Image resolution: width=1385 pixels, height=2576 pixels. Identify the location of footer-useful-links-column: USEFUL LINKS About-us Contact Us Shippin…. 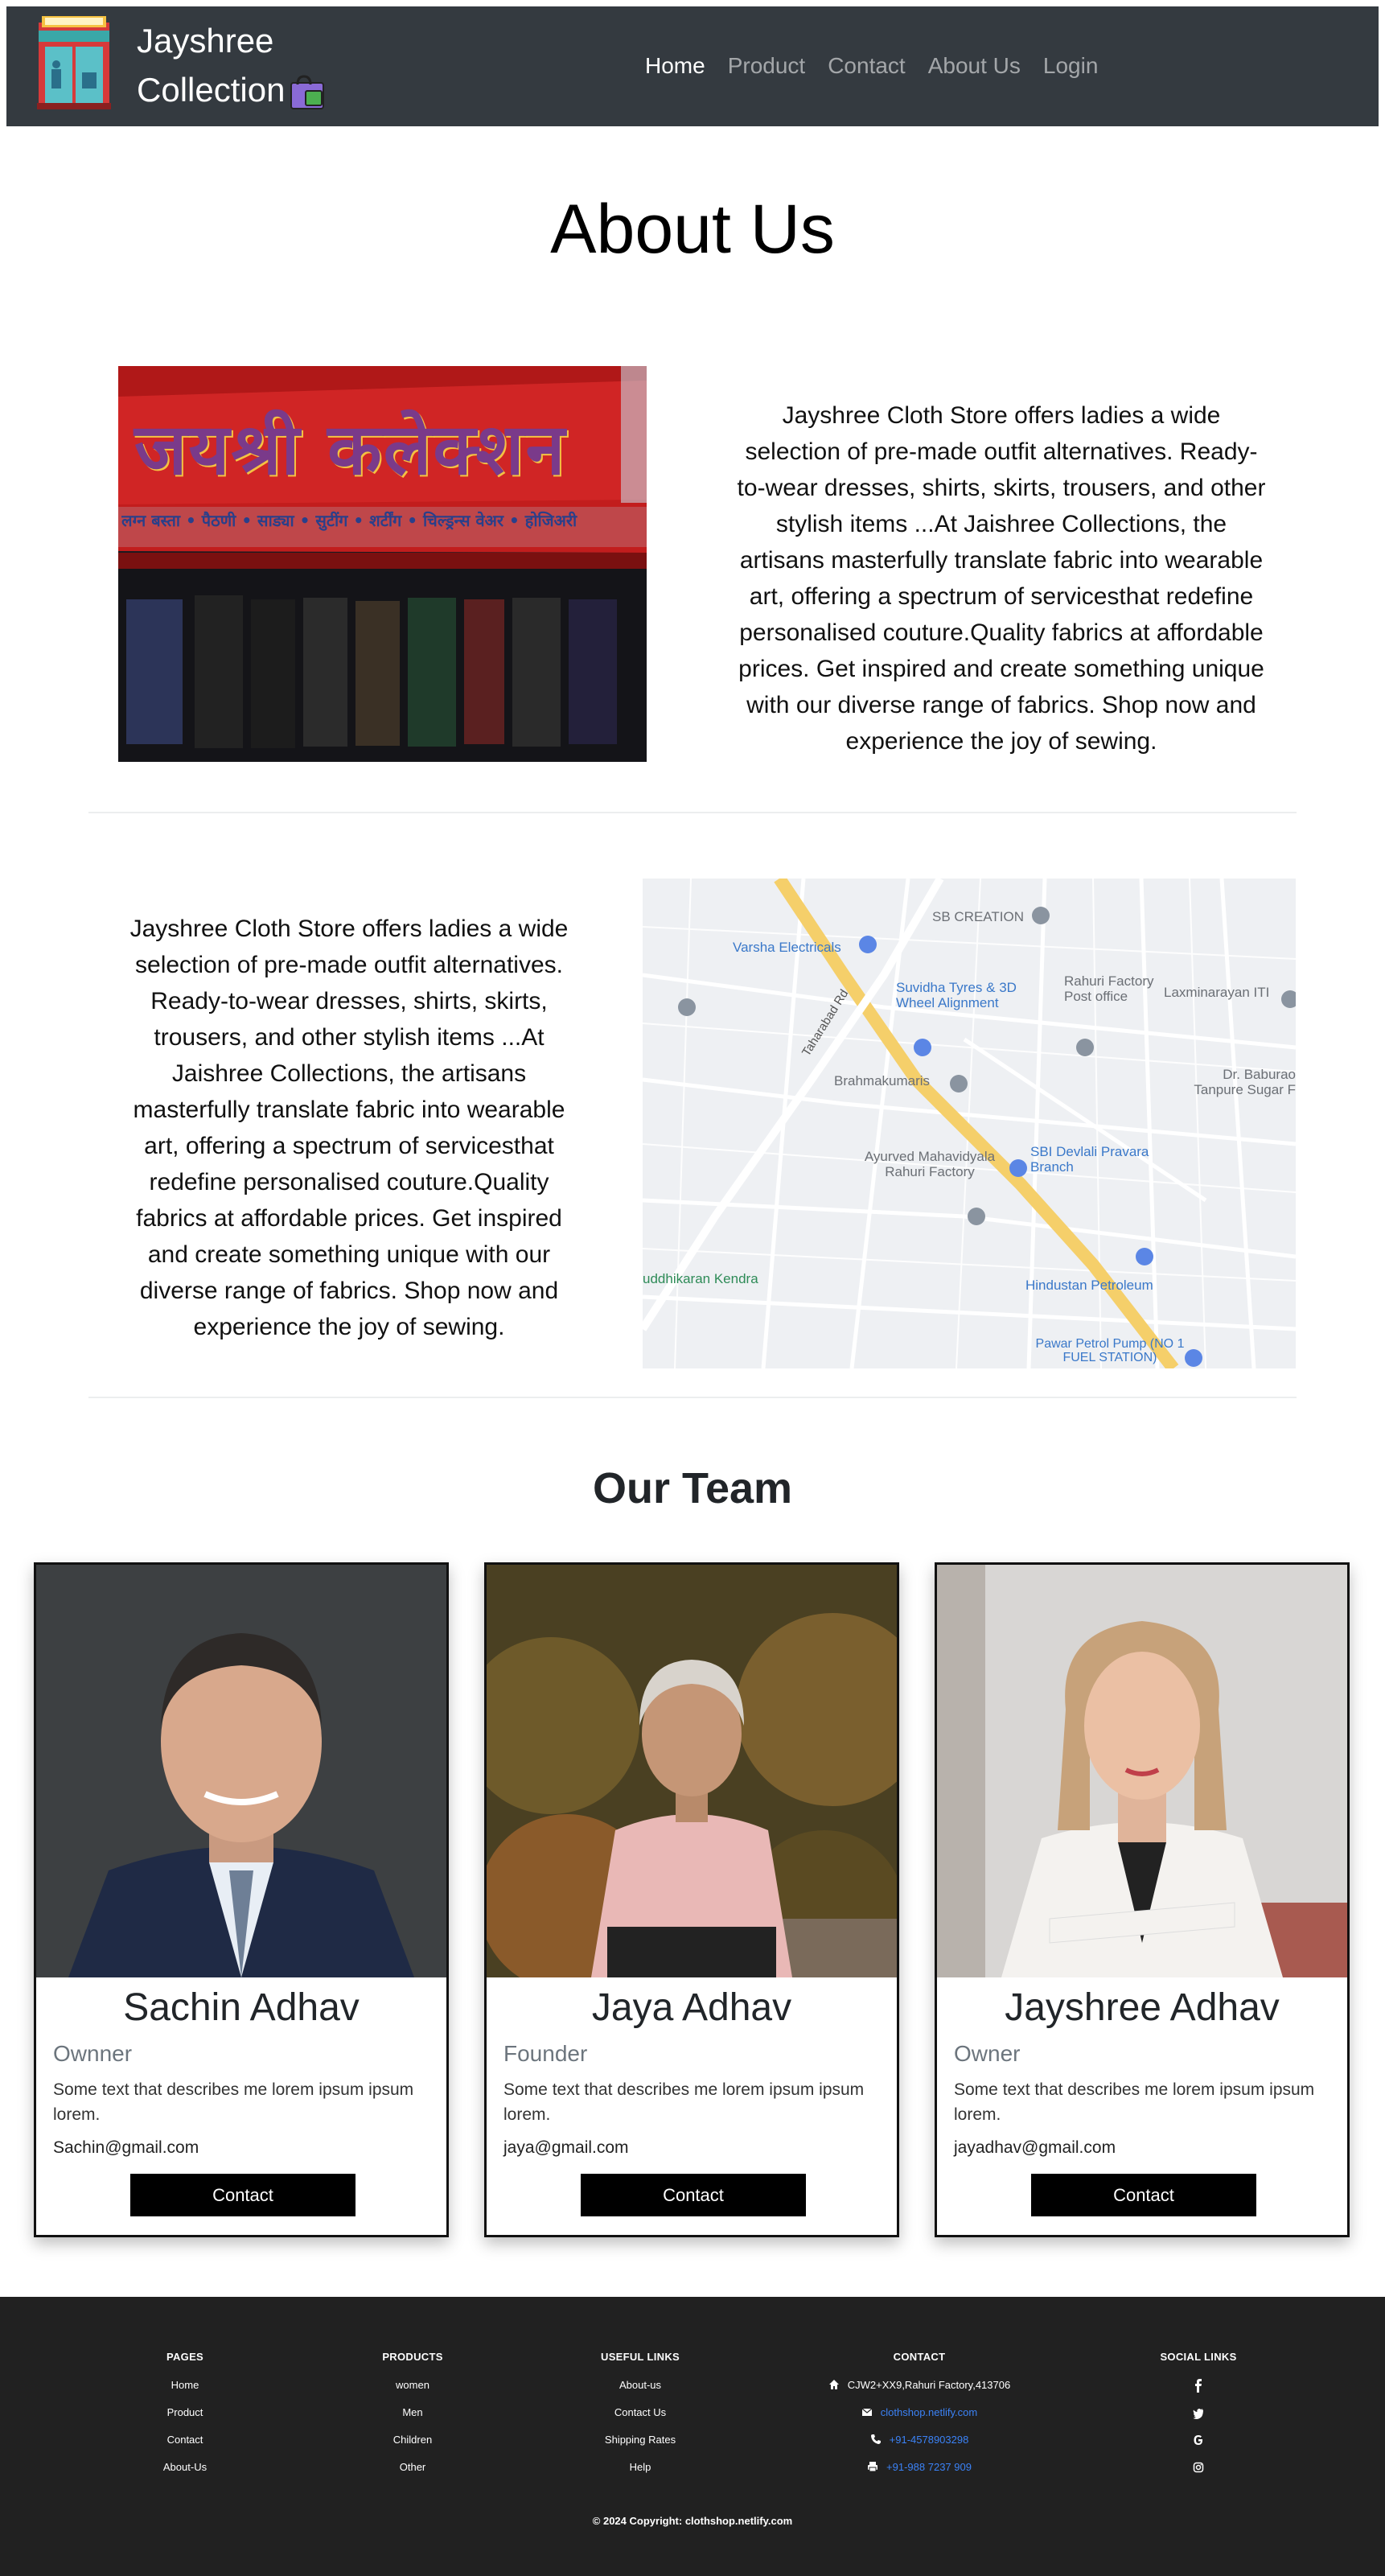
(640, 2419).